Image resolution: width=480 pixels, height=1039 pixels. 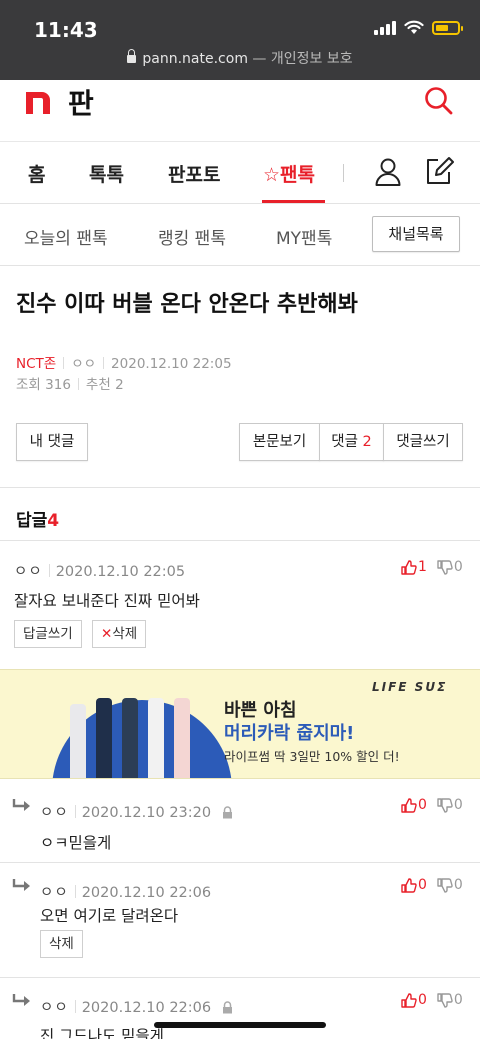 What do you see at coordinates (302, 59) in the screenshot?
I see `url-privacy-text: — 개인정보 보호` at bounding box center [302, 59].